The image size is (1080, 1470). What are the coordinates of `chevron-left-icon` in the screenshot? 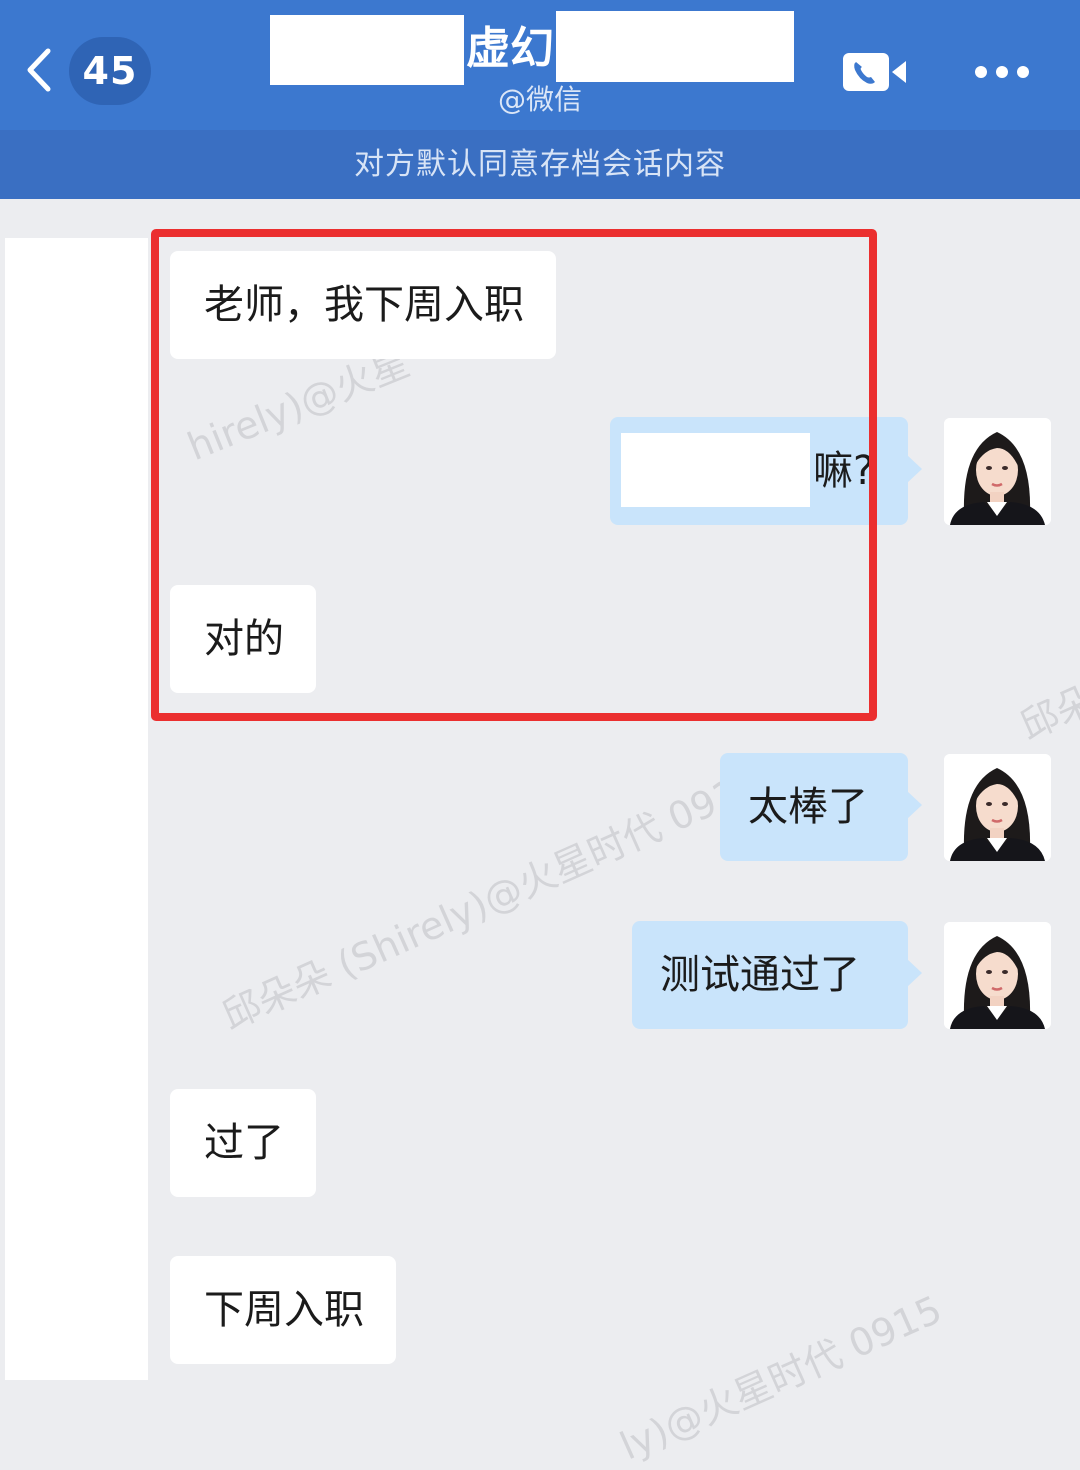 It's located at (39, 70).